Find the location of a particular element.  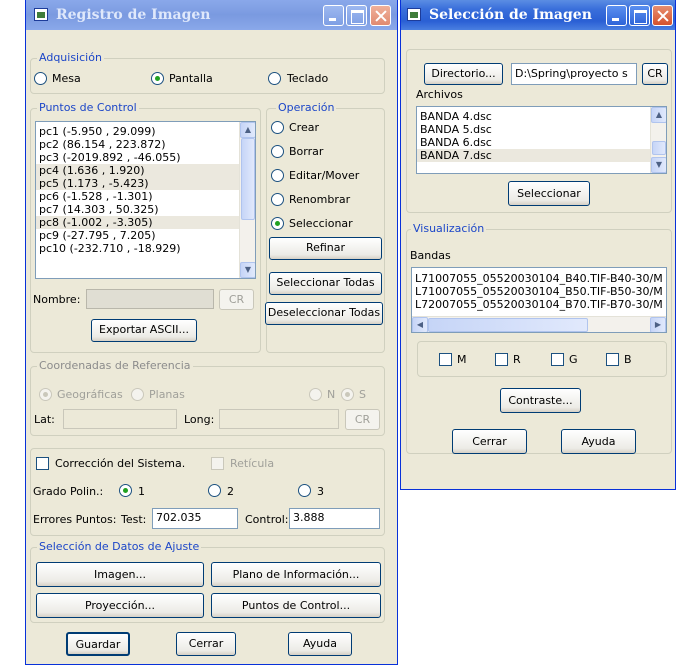

refinar-button: Refinar is located at coordinates (325, 248).